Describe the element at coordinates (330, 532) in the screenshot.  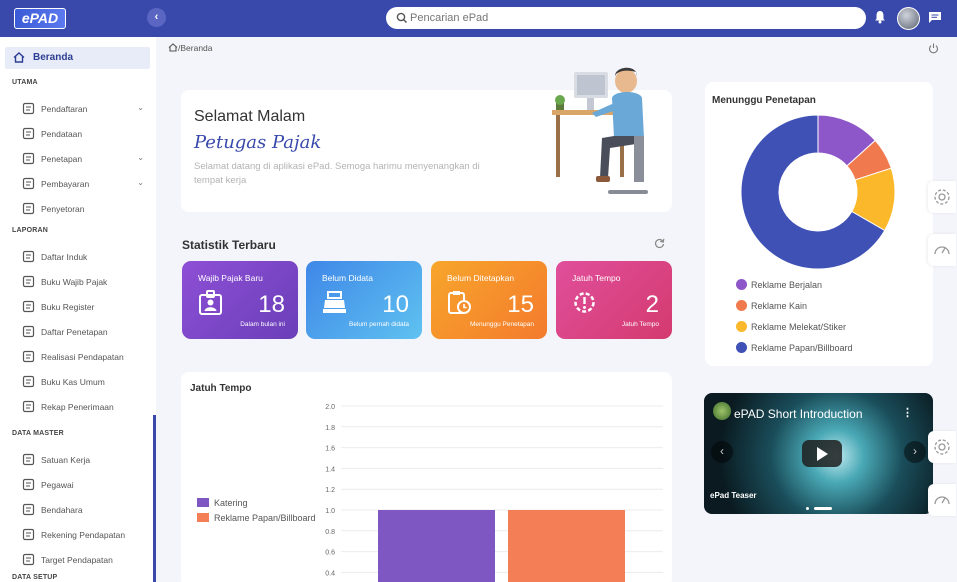
I see `y-tick-label: 0.8` at that location.